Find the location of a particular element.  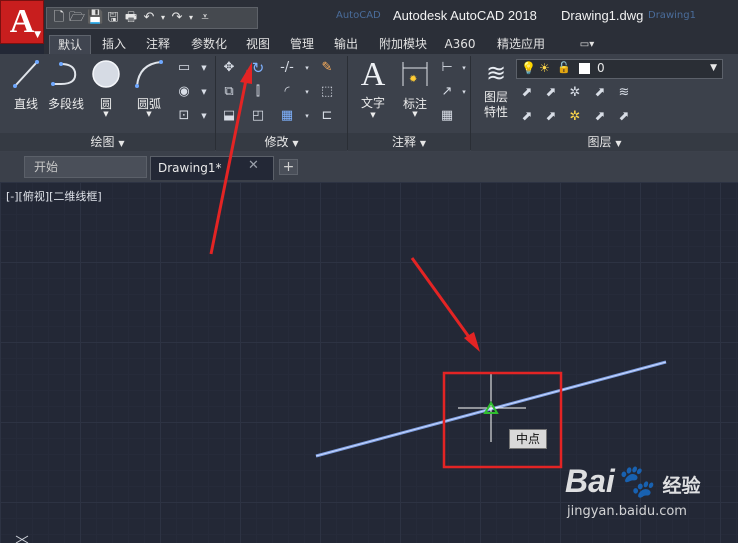

open-icon: 🗁 is located at coordinates (77, 18).